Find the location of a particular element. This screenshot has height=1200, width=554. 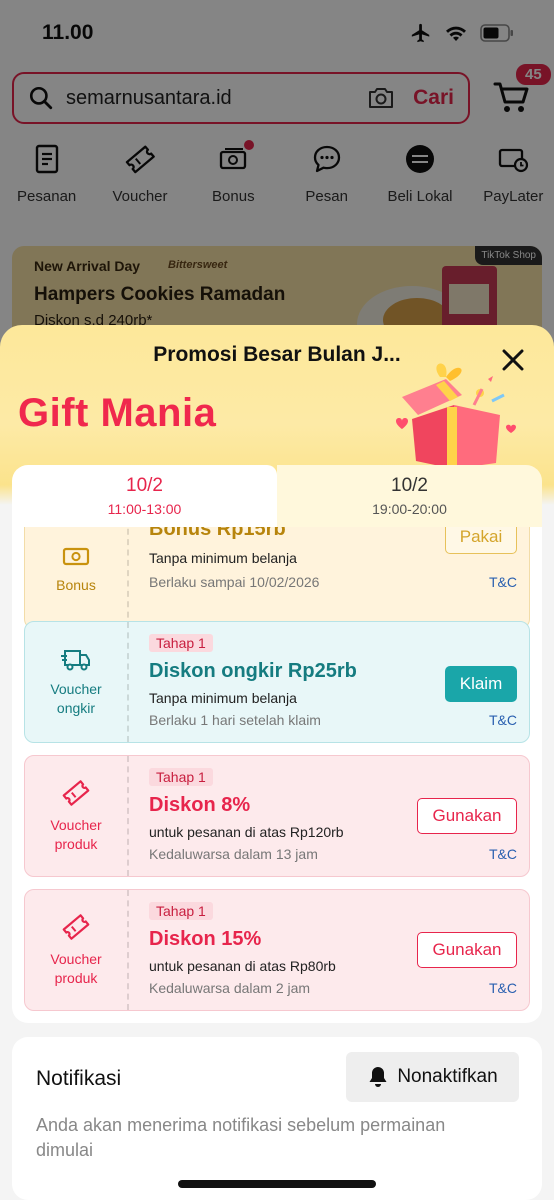

tab-slot-1: 10/2 11:00-13:00 is located at coordinates (144, 496).